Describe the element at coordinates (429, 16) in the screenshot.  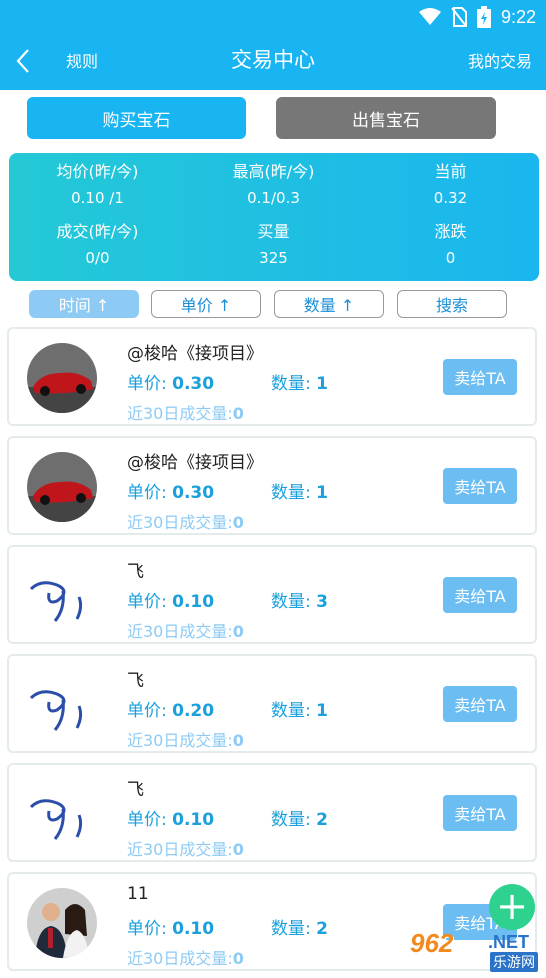
I see `wifi-icon` at that location.